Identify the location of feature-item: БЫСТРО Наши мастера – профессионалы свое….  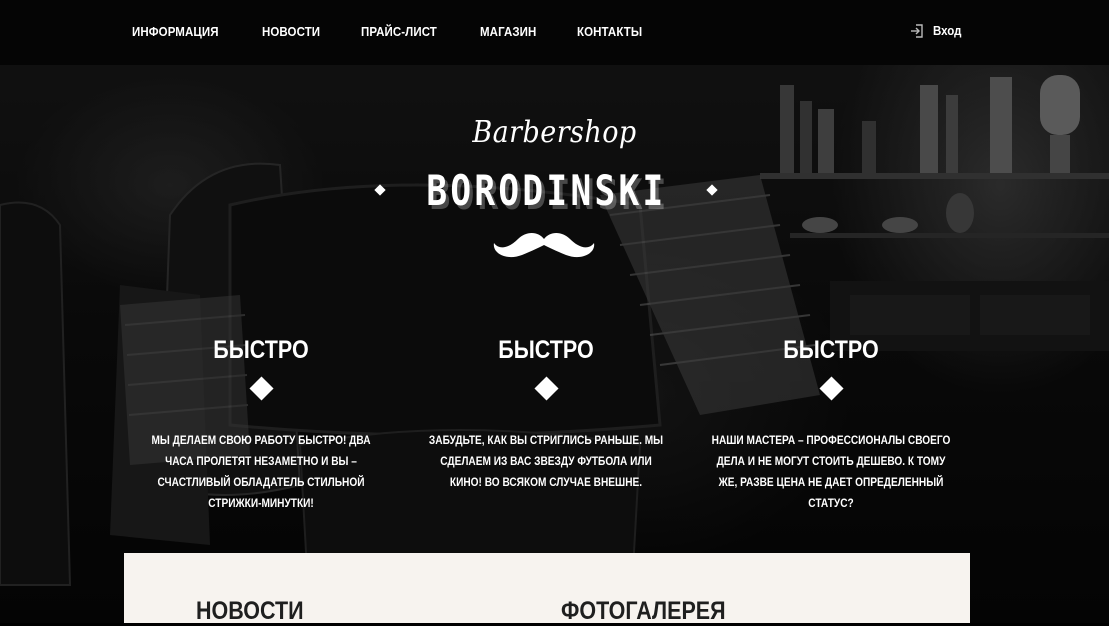
(831, 425).